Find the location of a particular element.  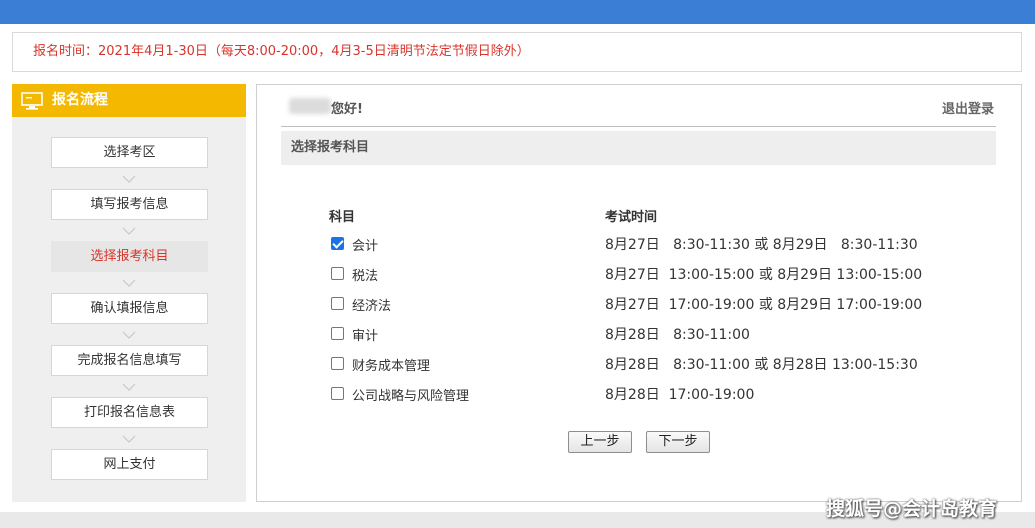

monitor-icon is located at coordinates (32, 101).